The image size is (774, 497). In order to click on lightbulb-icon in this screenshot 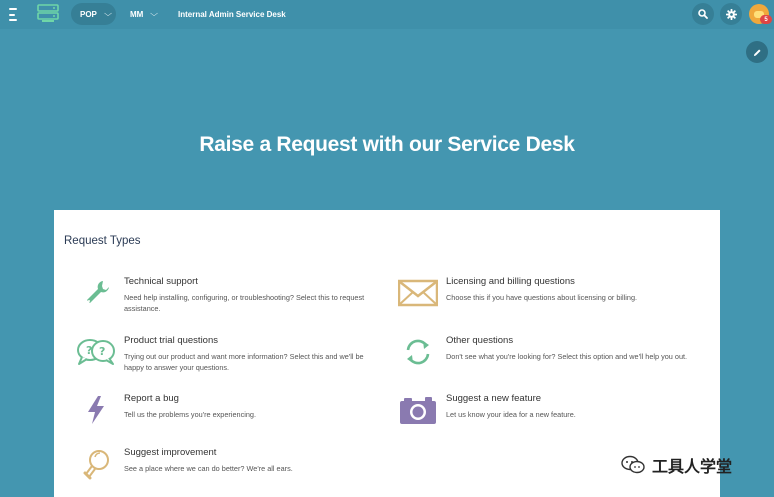, I will do `click(96, 464)`.